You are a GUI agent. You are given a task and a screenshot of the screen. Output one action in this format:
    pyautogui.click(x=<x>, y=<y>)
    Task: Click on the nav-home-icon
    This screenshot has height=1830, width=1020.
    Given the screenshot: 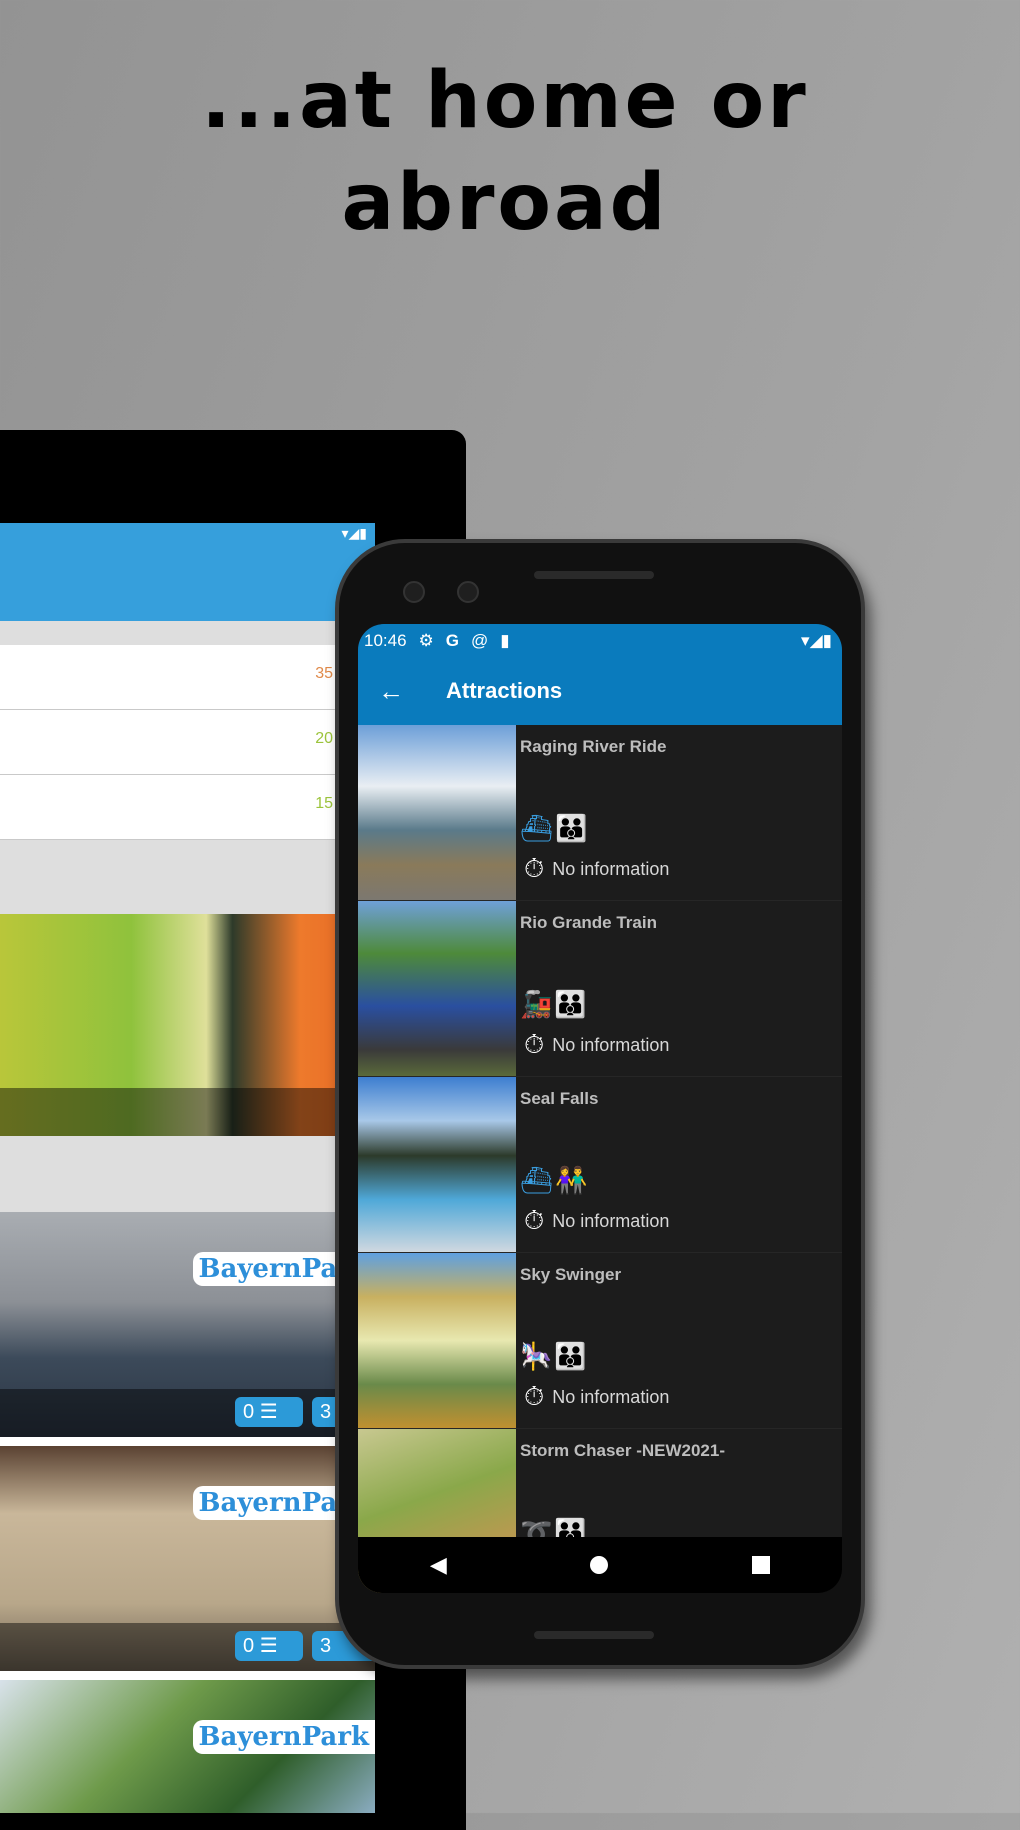 What is the action you would take?
    pyautogui.click(x=599, y=1565)
    